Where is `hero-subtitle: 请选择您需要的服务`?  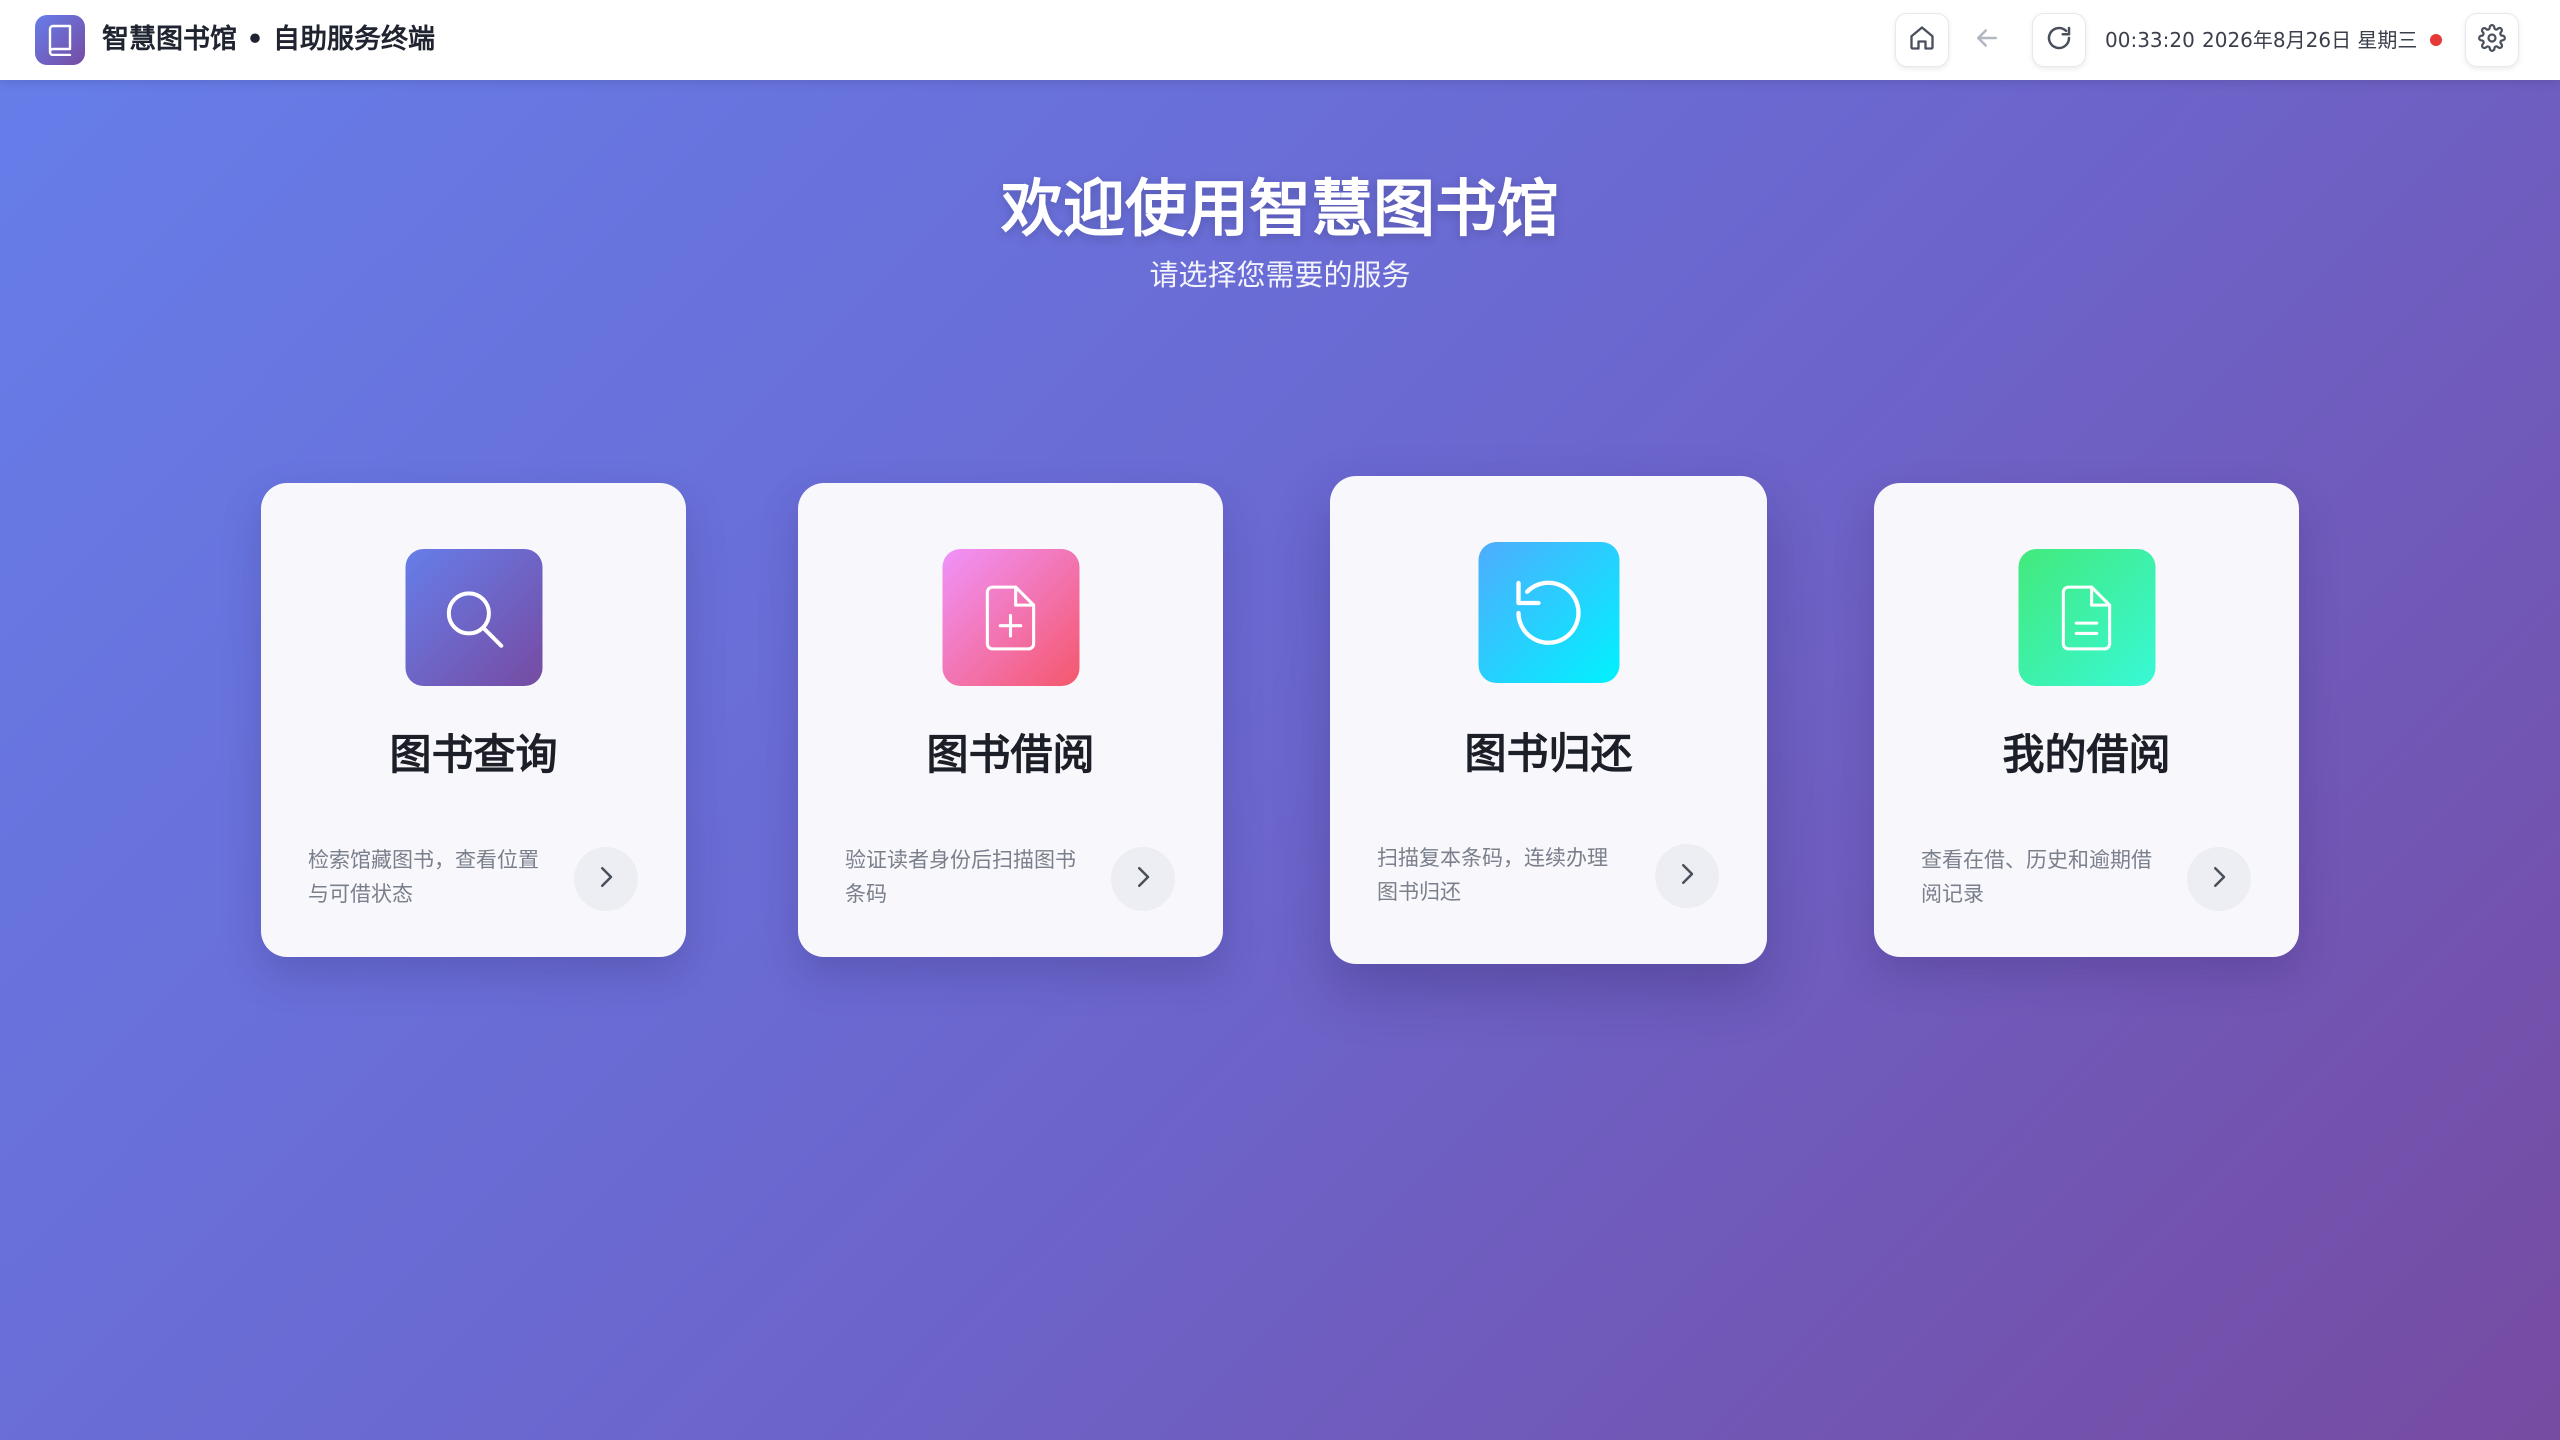
hero-subtitle: 请选择您需要的服务 is located at coordinates (1280, 275).